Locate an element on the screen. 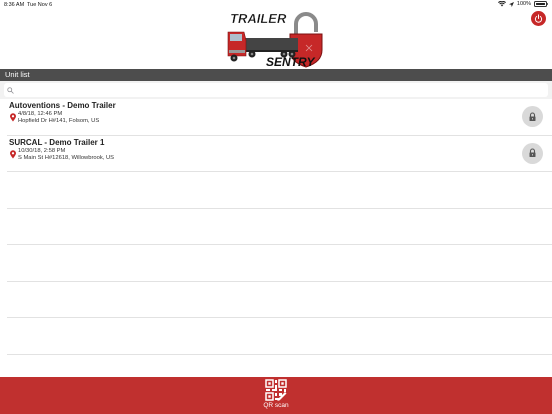  search-input is located at coordinates (277, 90).